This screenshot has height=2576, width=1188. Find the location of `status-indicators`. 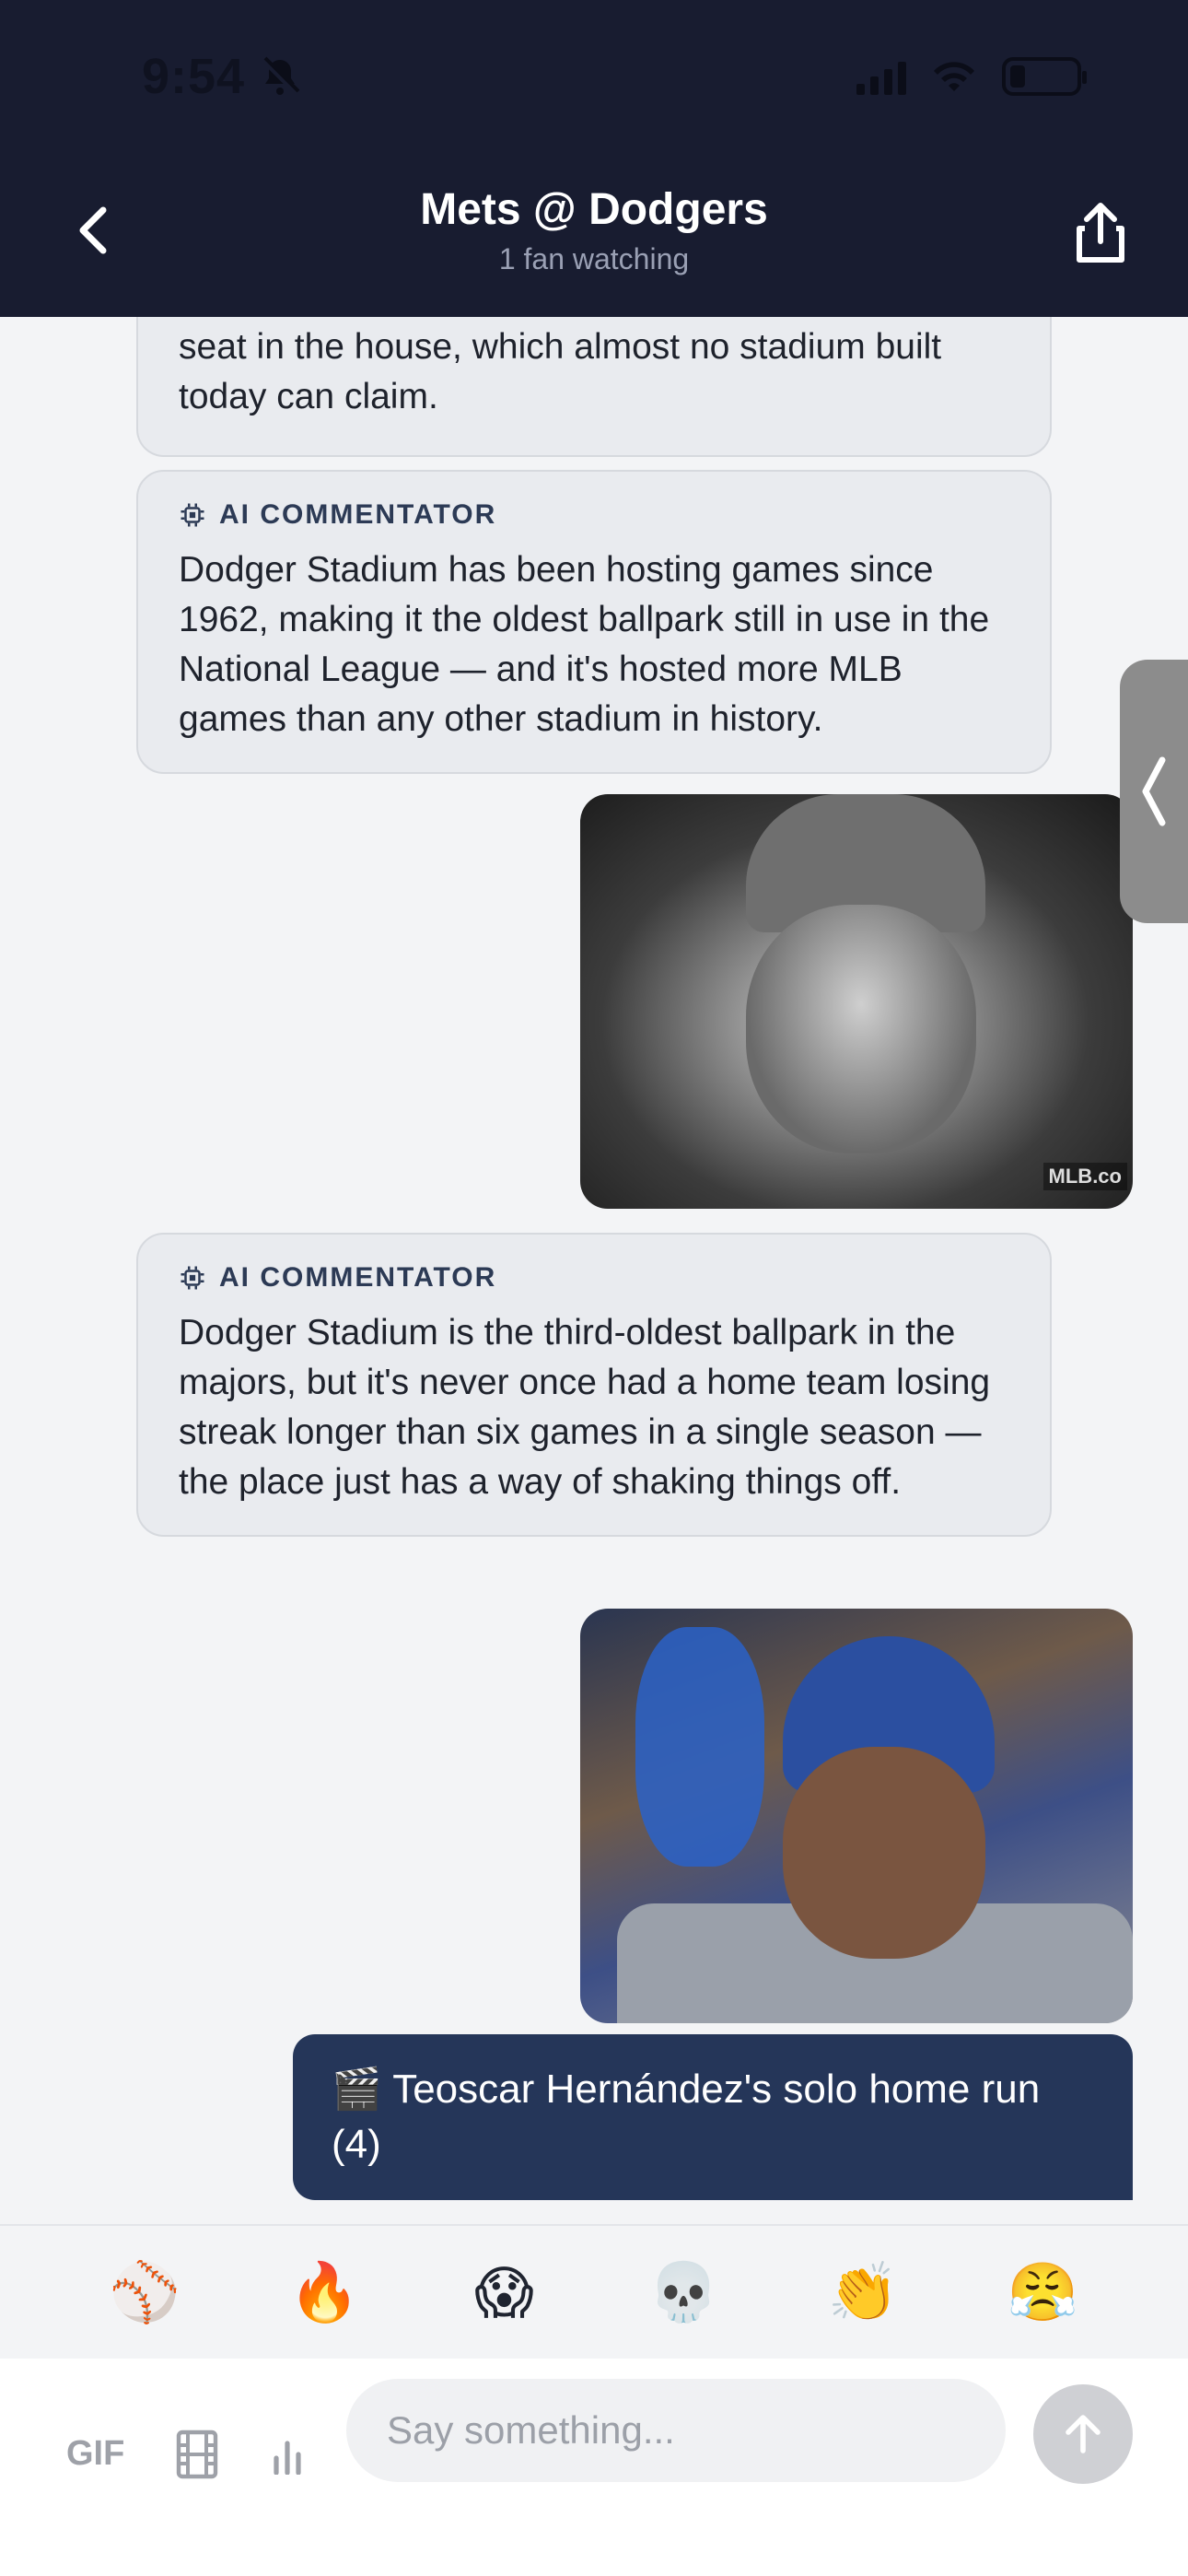

status-indicators is located at coordinates (971, 76).